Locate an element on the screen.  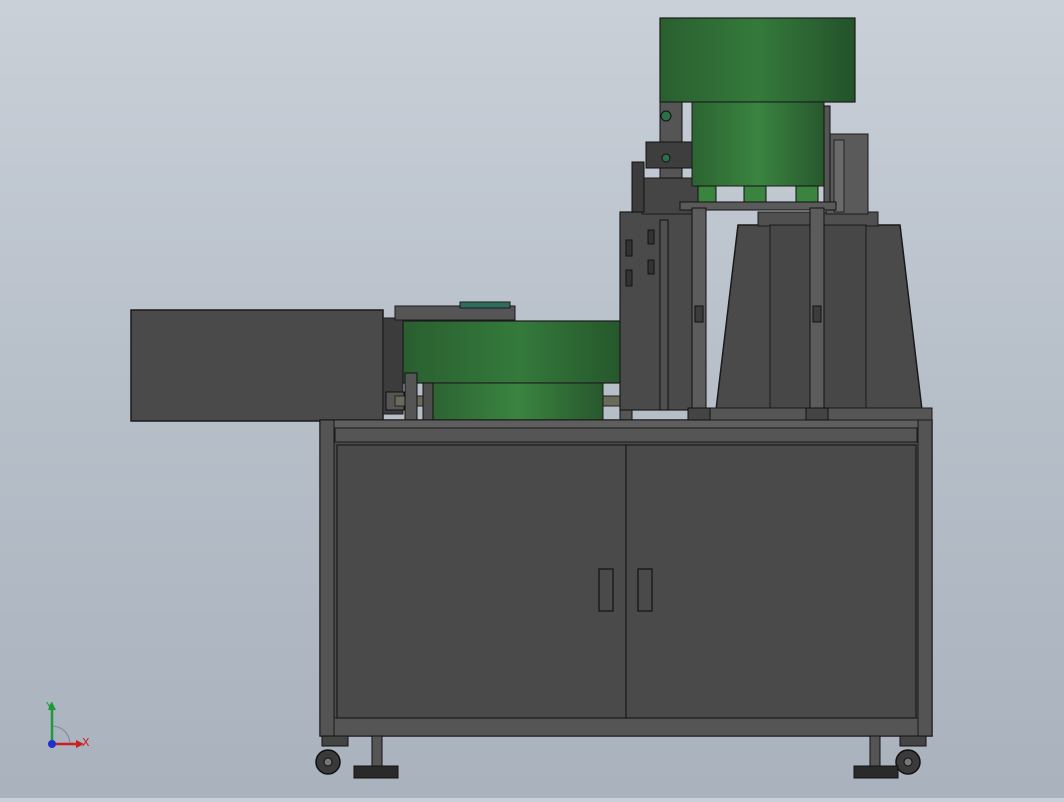
cabinet-door-right is located at coordinates (771, 581).